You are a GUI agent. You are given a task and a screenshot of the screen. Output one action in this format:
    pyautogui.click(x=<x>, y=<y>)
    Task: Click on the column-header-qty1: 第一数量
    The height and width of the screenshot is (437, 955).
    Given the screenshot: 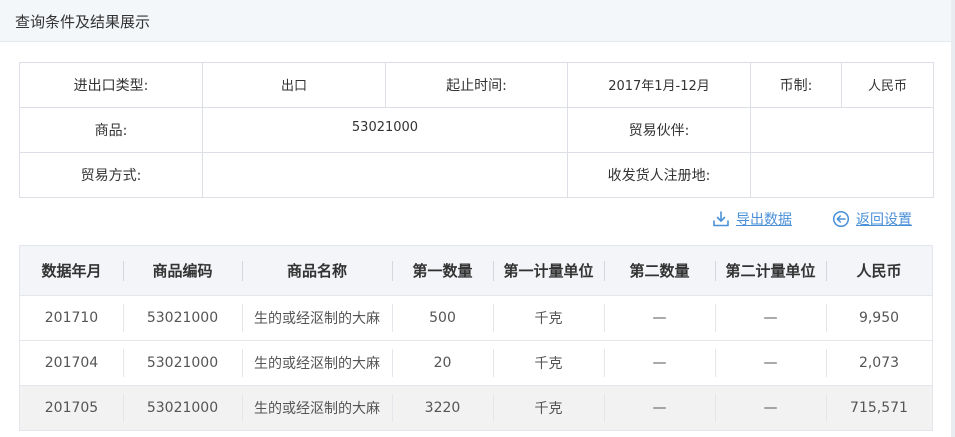 What is the action you would take?
    pyautogui.click(x=442, y=270)
    